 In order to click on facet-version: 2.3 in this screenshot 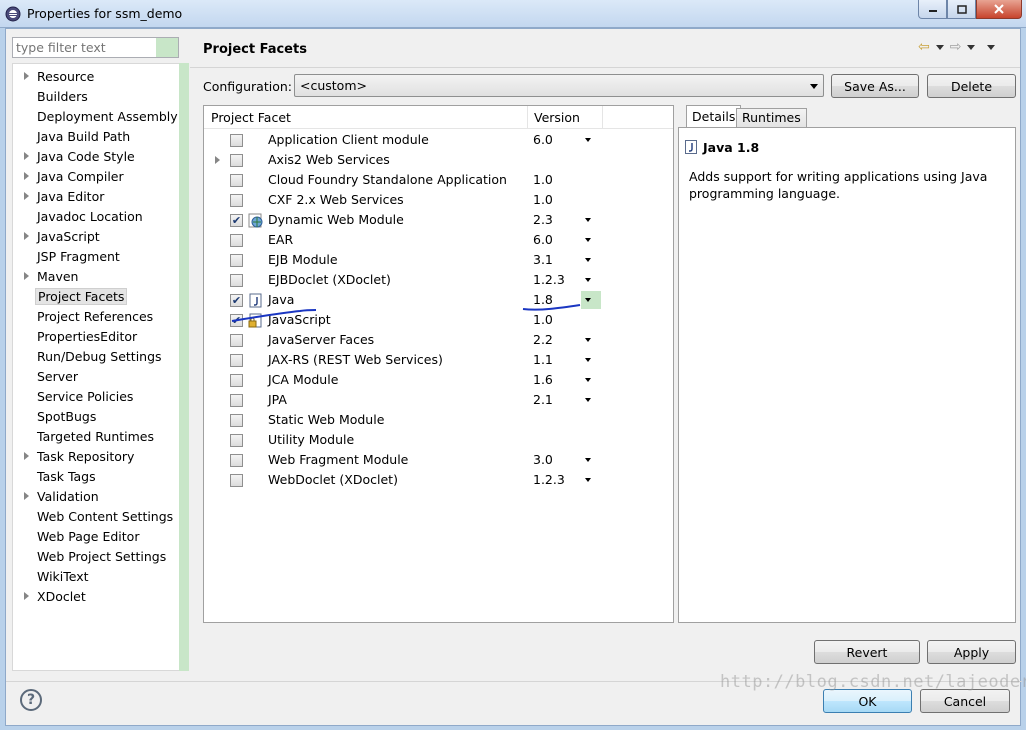, I will do `click(543, 219)`.